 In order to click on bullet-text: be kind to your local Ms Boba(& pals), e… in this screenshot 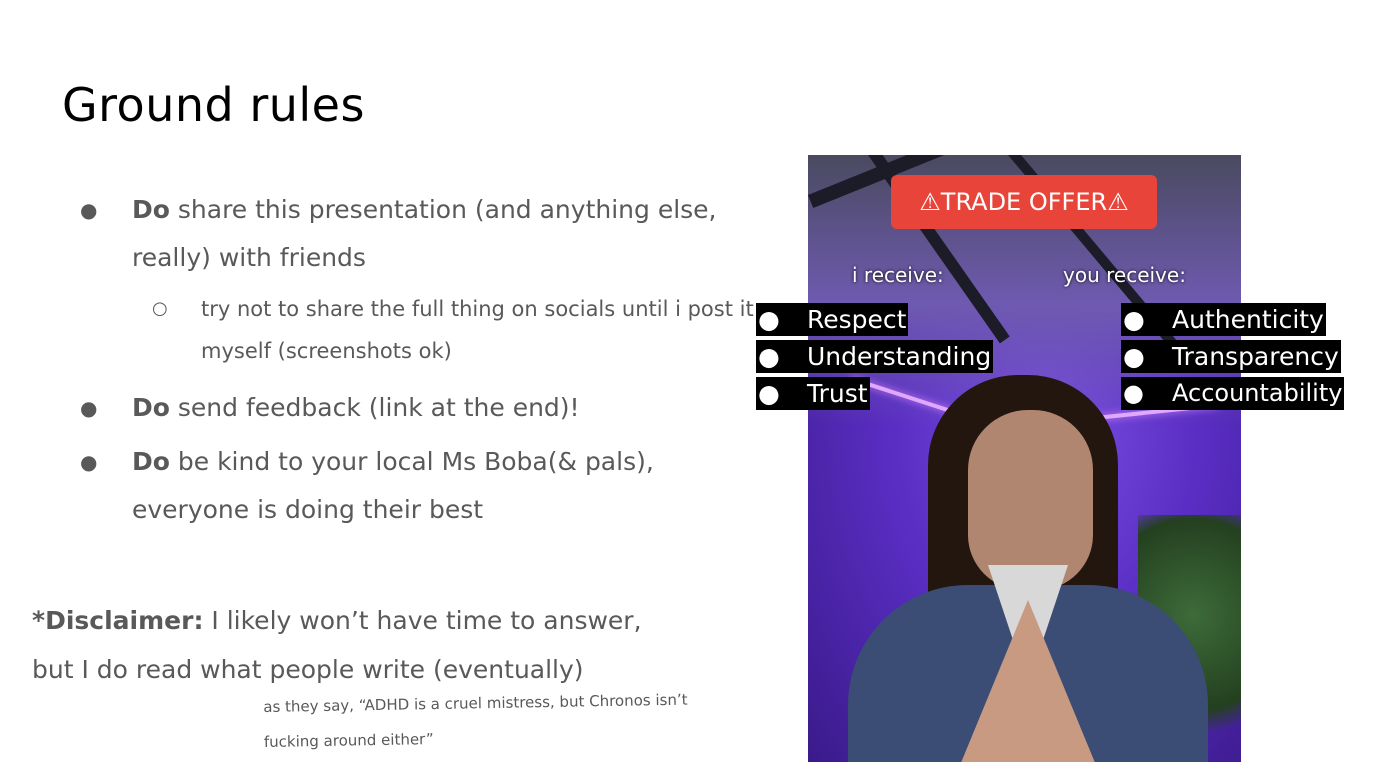, I will do `click(393, 485)`.